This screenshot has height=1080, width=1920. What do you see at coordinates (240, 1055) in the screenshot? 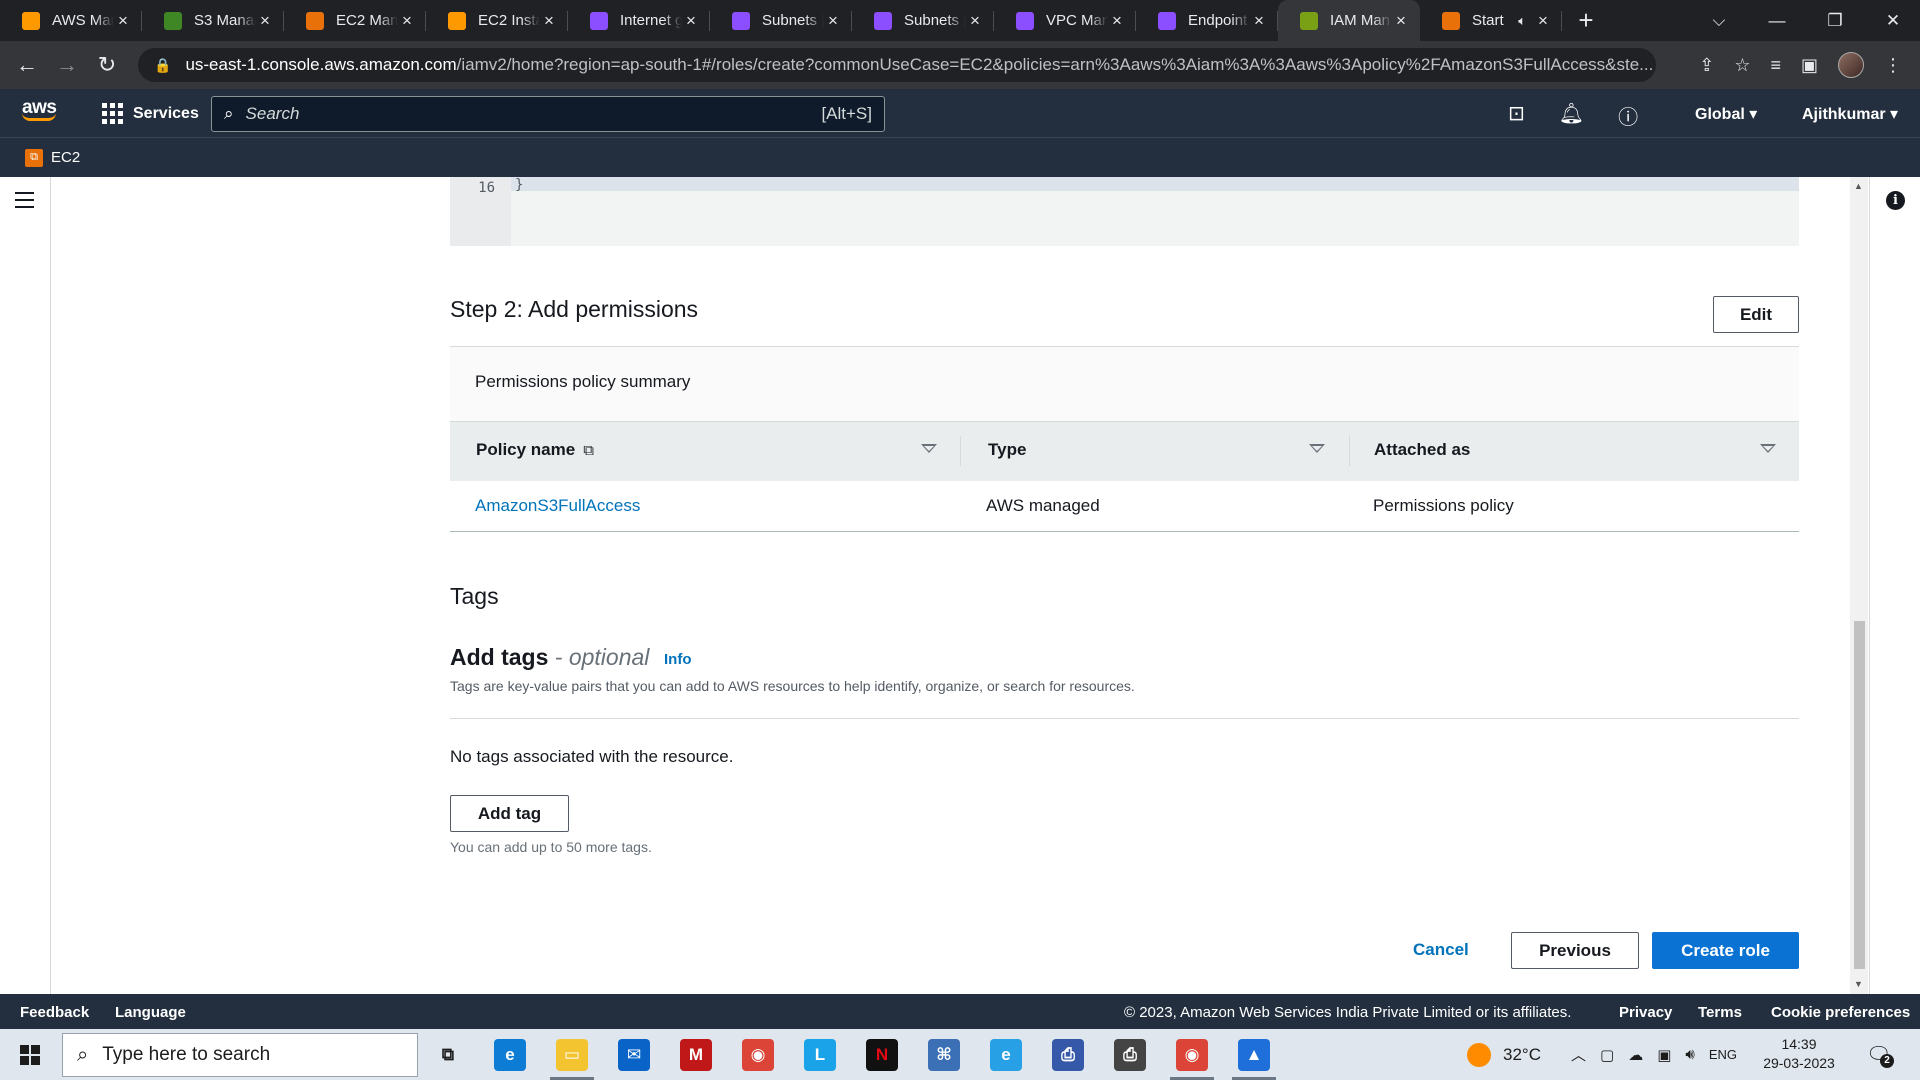
I see `taskbar-search-input: ⌕ Type here to search` at bounding box center [240, 1055].